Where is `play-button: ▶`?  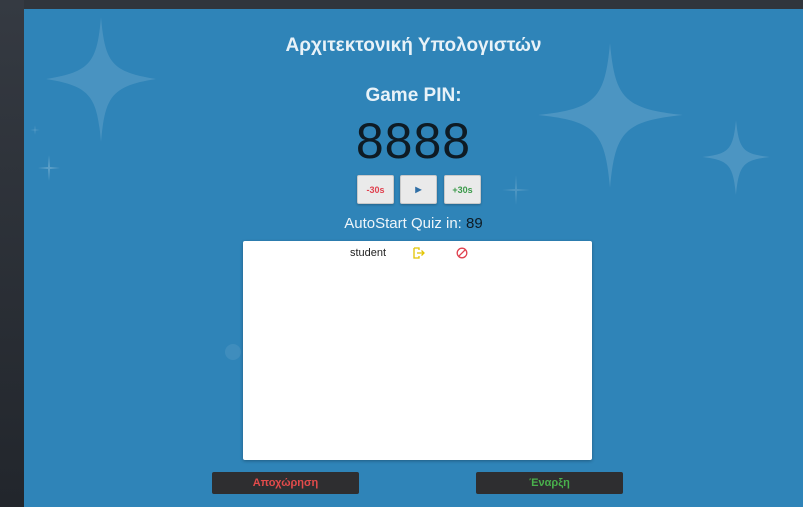
play-button: ▶ is located at coordinates (418, 189).